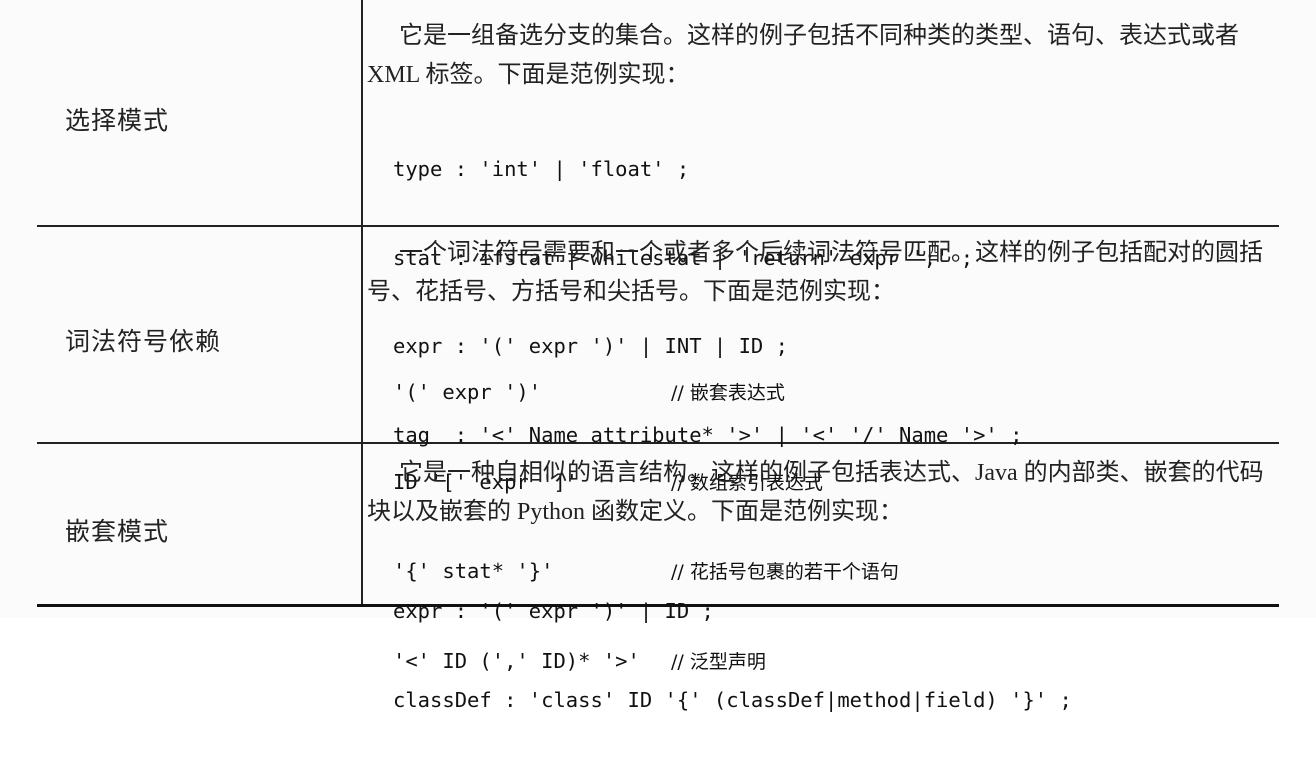 This screenshot has width=1316, height=774. Describe the element at coordinates (646, 393) in the screenshot. I see `code-line: '(' expr ')' // 嵌套表达式` at that location.